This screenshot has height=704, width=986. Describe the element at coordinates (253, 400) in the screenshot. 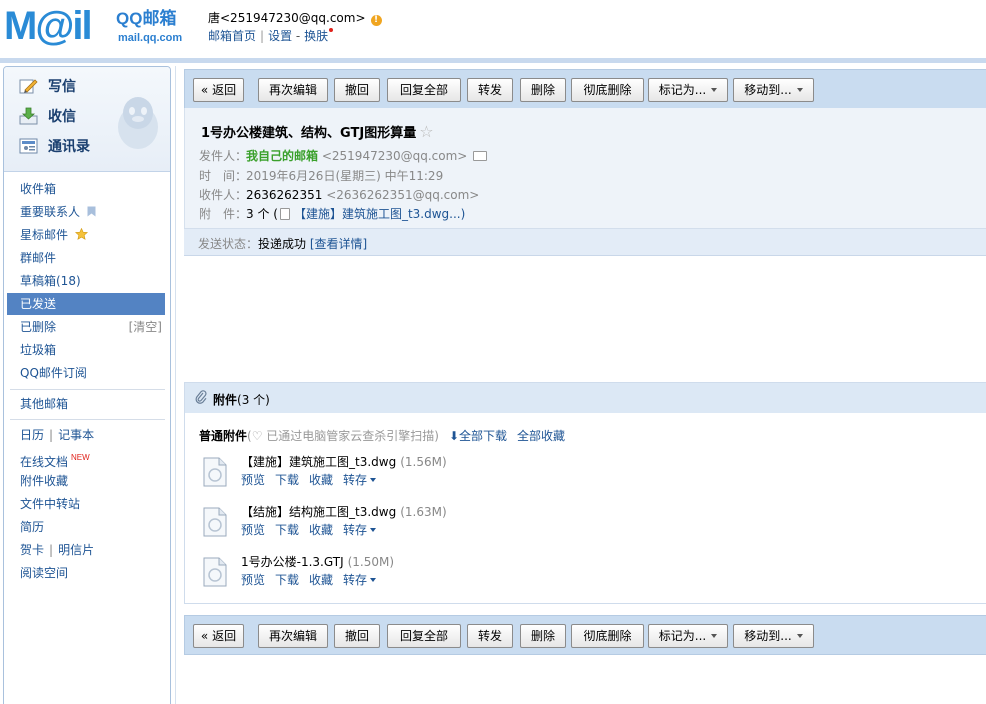

I see `attachments-count: (3 个)` at that location.